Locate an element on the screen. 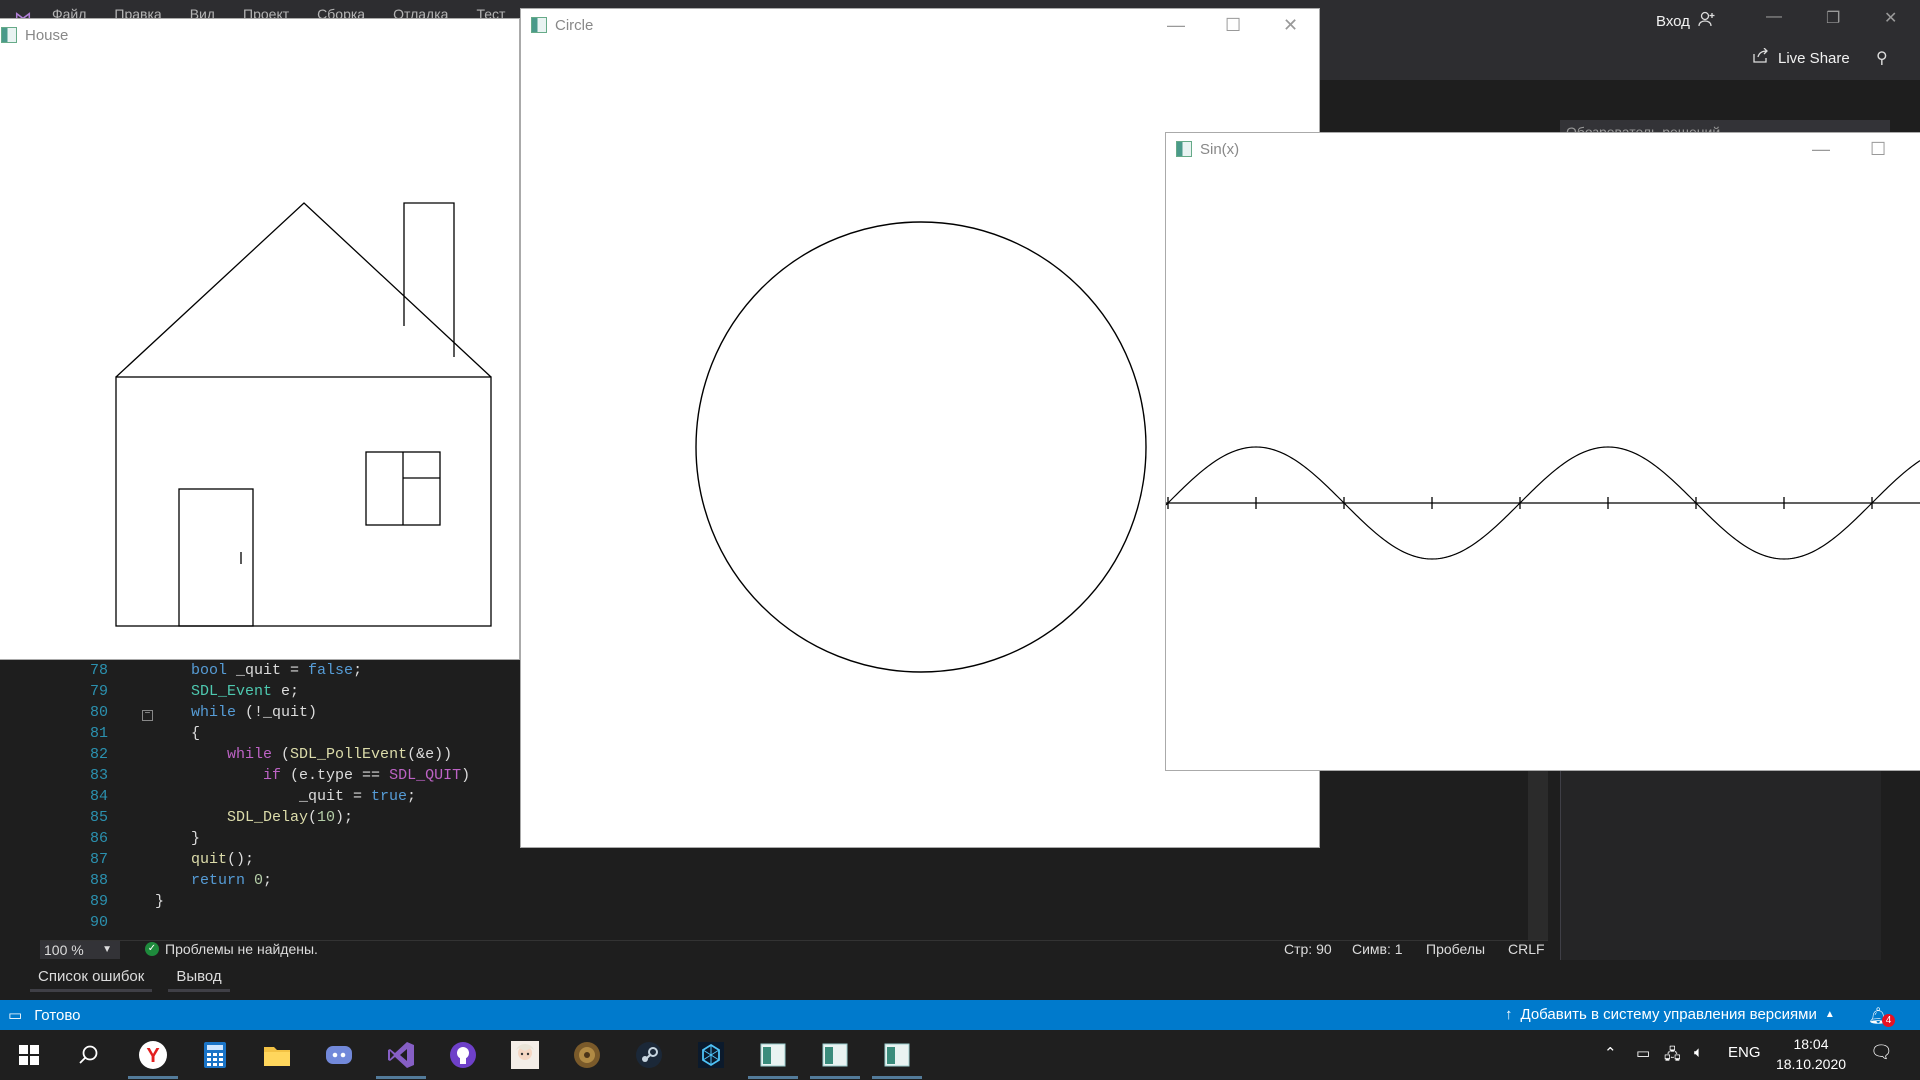 The height and width of the screenshot is (1080, 1920). code-line: 89} is located at coordinates (127, 901).